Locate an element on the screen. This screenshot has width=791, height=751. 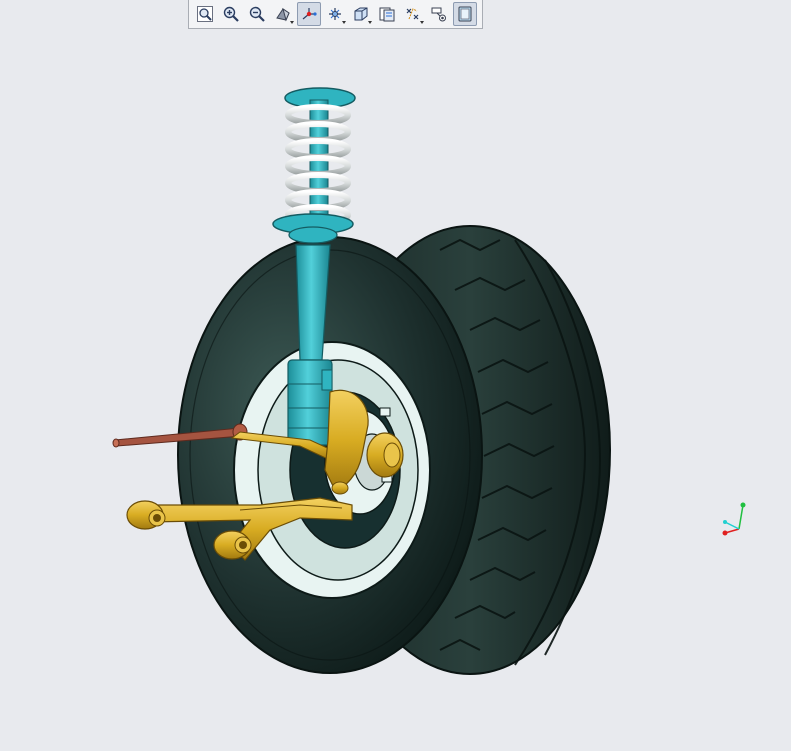
annotations-icon is located at coordinates (438, 14).